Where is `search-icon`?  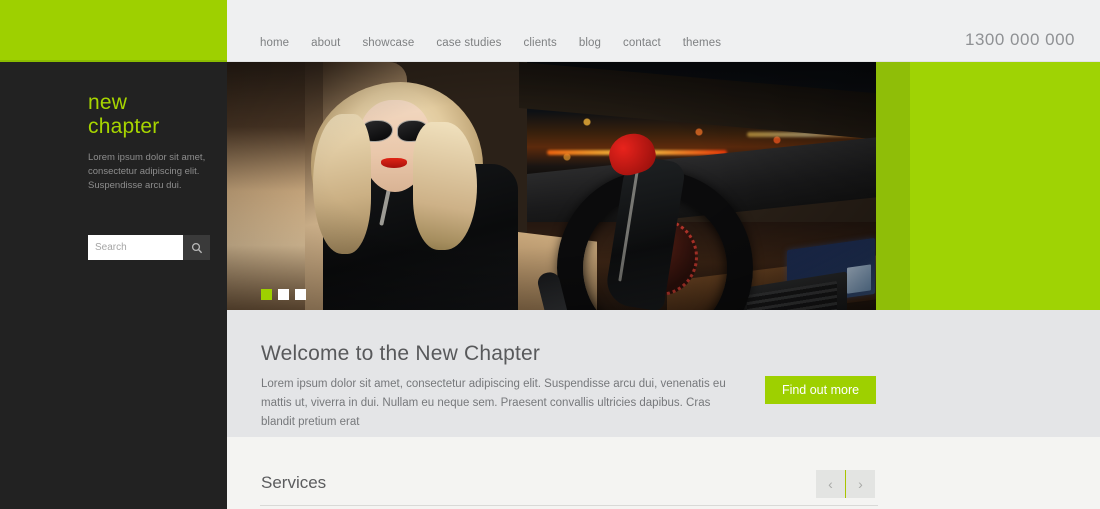 search-icon is located at coordinates (196, 247).